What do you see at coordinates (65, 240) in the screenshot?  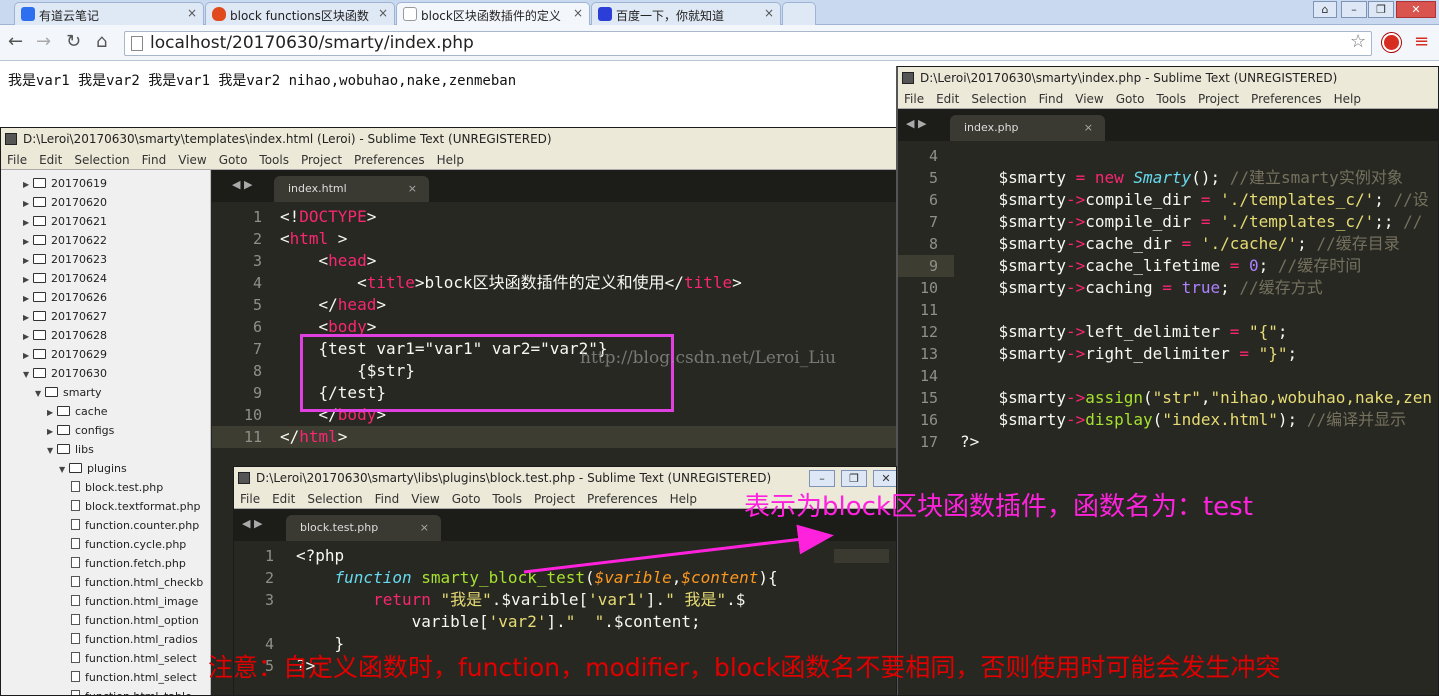 I see `sidebar-folder: ▶ 20170622` at bounding box center [65, 240].